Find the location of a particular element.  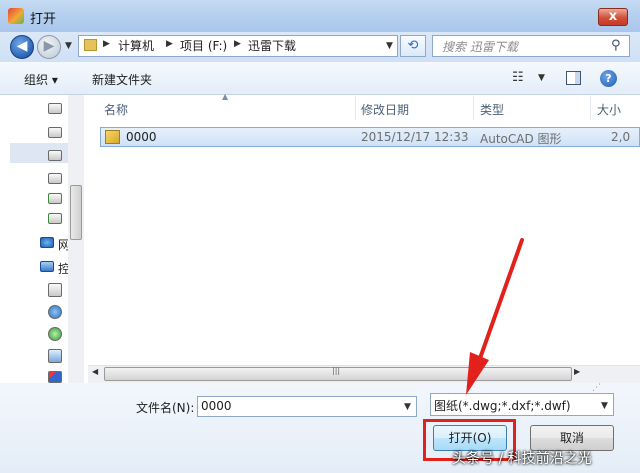

file-size-cell: 2,0 is located at coordinates (621, 137).